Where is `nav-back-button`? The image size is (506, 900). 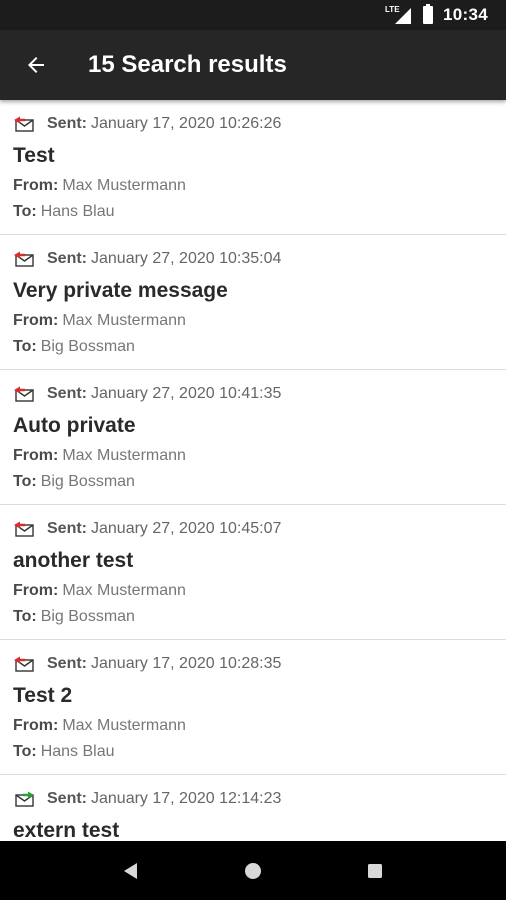 nav-back-button is located at coordinates (131, 871).